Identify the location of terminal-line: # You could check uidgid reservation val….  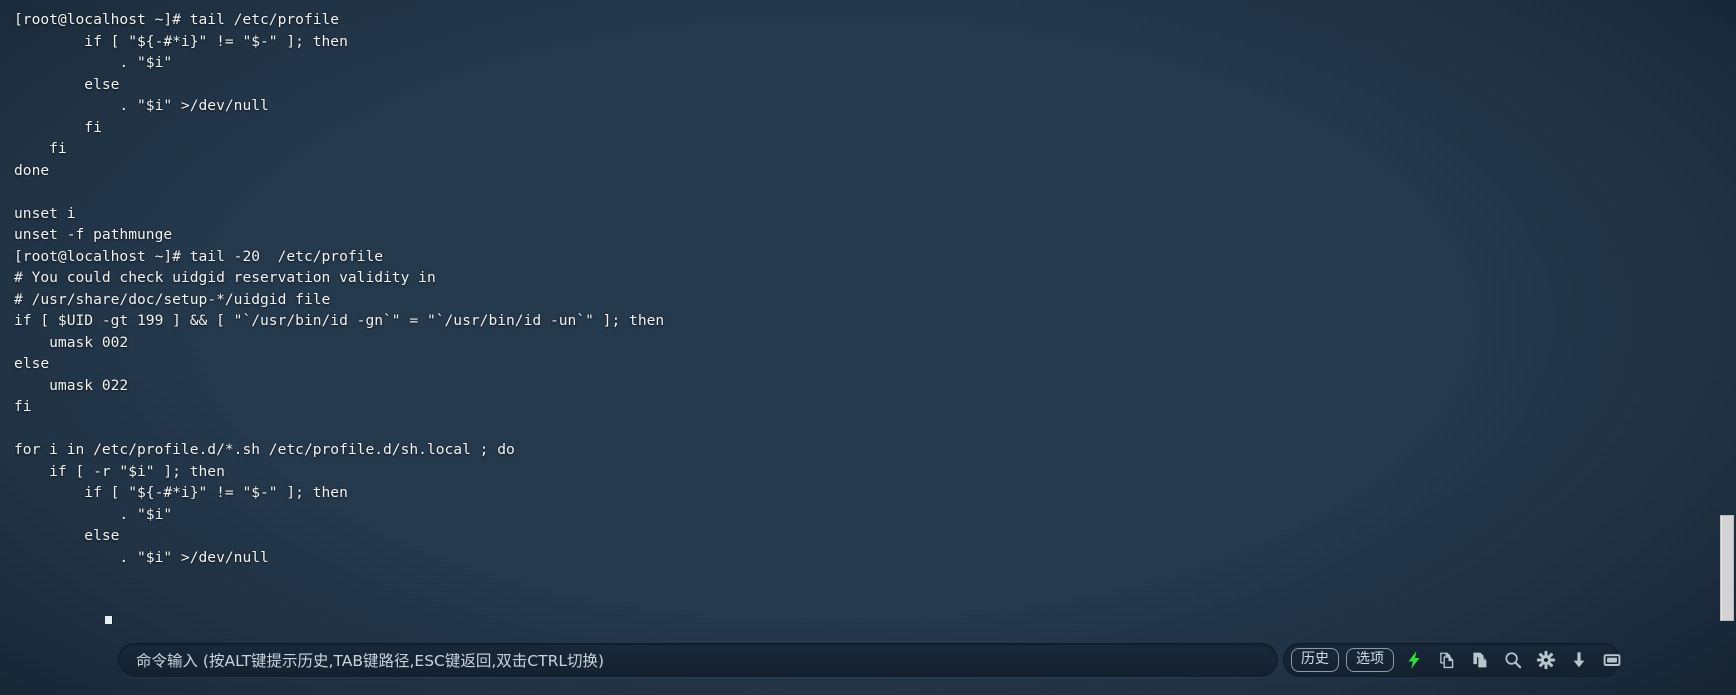
(225, 277).